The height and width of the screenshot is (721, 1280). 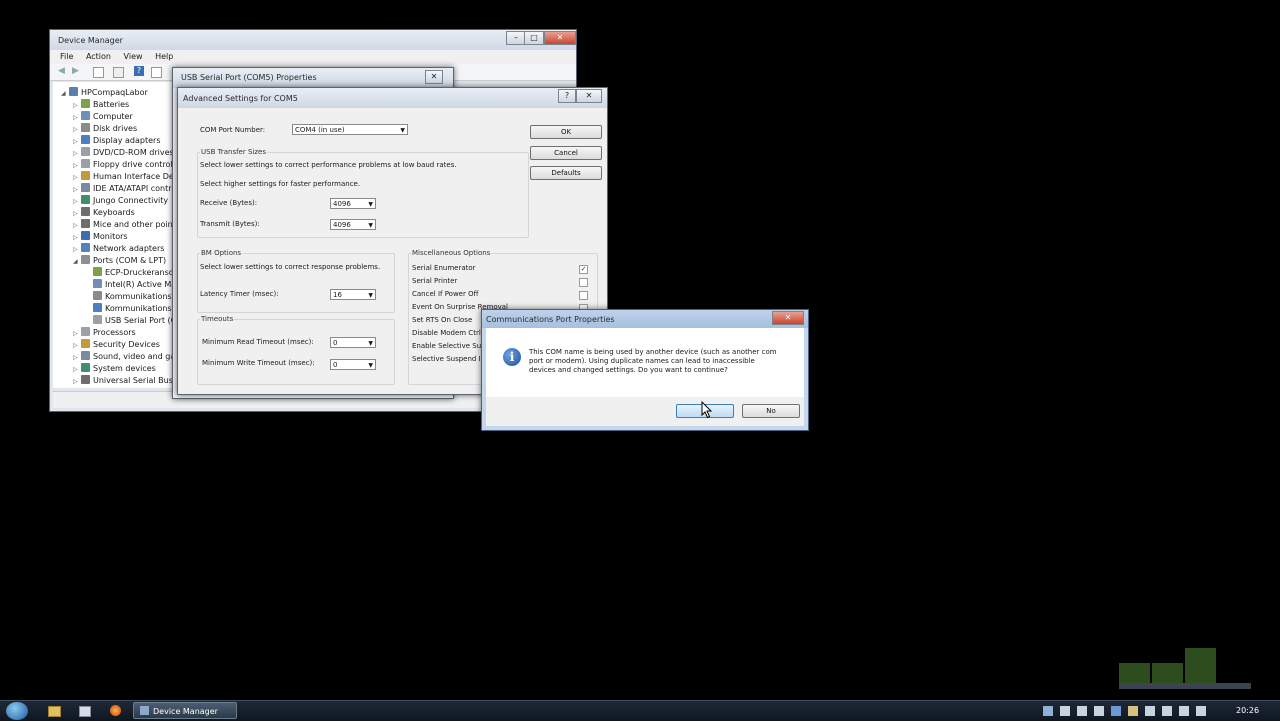 What do you see at coordinates (139, 71) in the screenshot?
I see `help-icon: ?` at bounding box center [139, 71].